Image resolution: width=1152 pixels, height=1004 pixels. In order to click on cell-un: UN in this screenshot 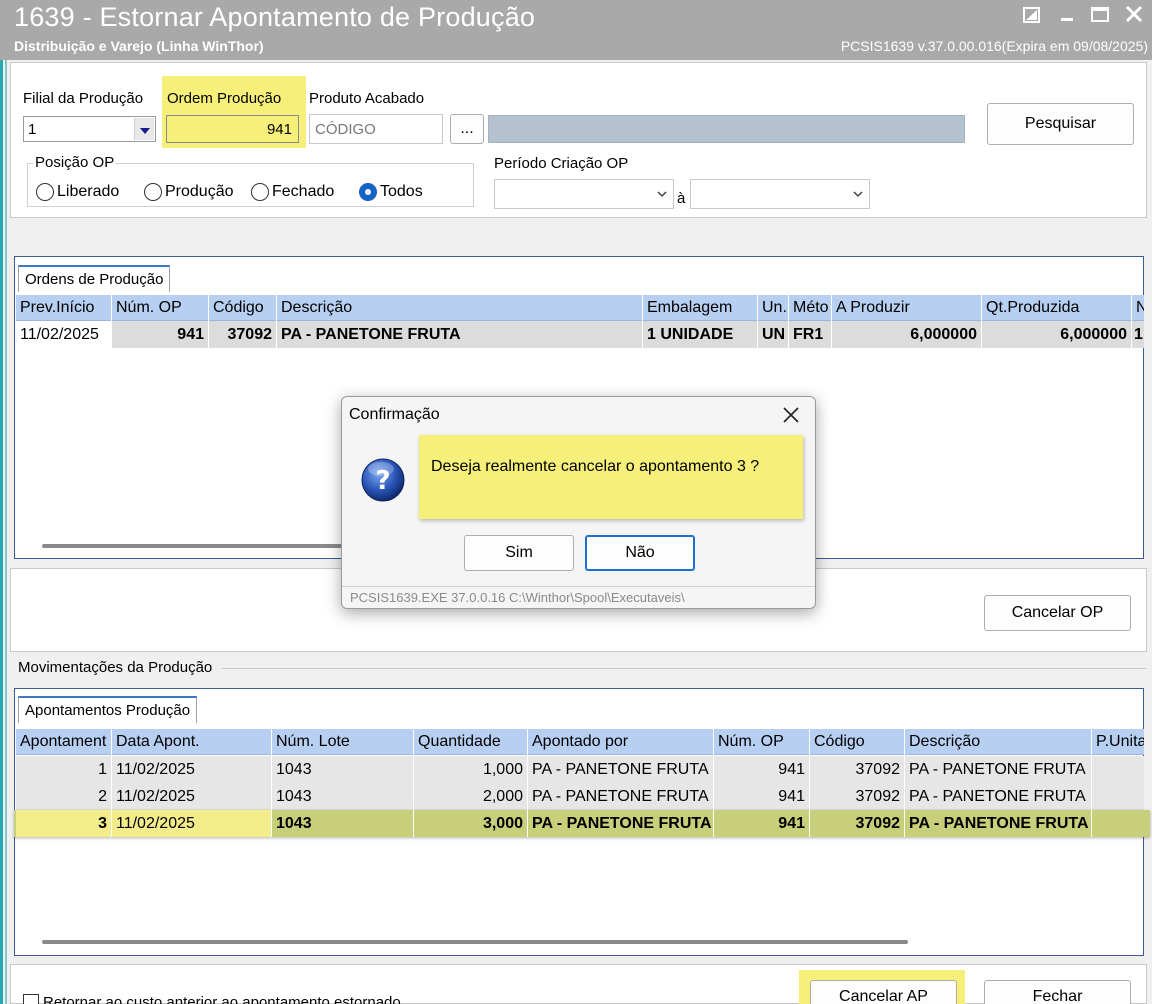, I will do `click(772, 334)`.